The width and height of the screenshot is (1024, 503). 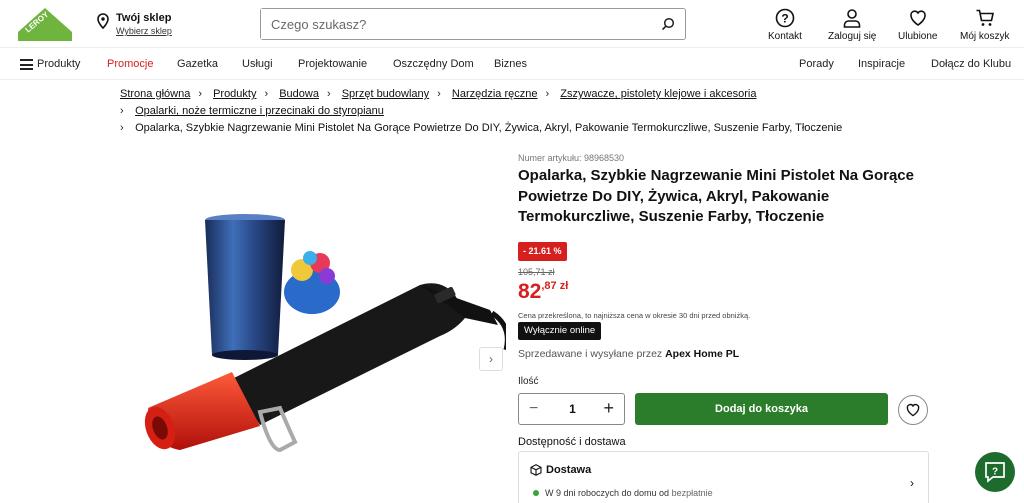 What do you see at coordinates (816, 64) in the screenshot?
I see `nav-porady: Porady` at bounding box center [816, 64].